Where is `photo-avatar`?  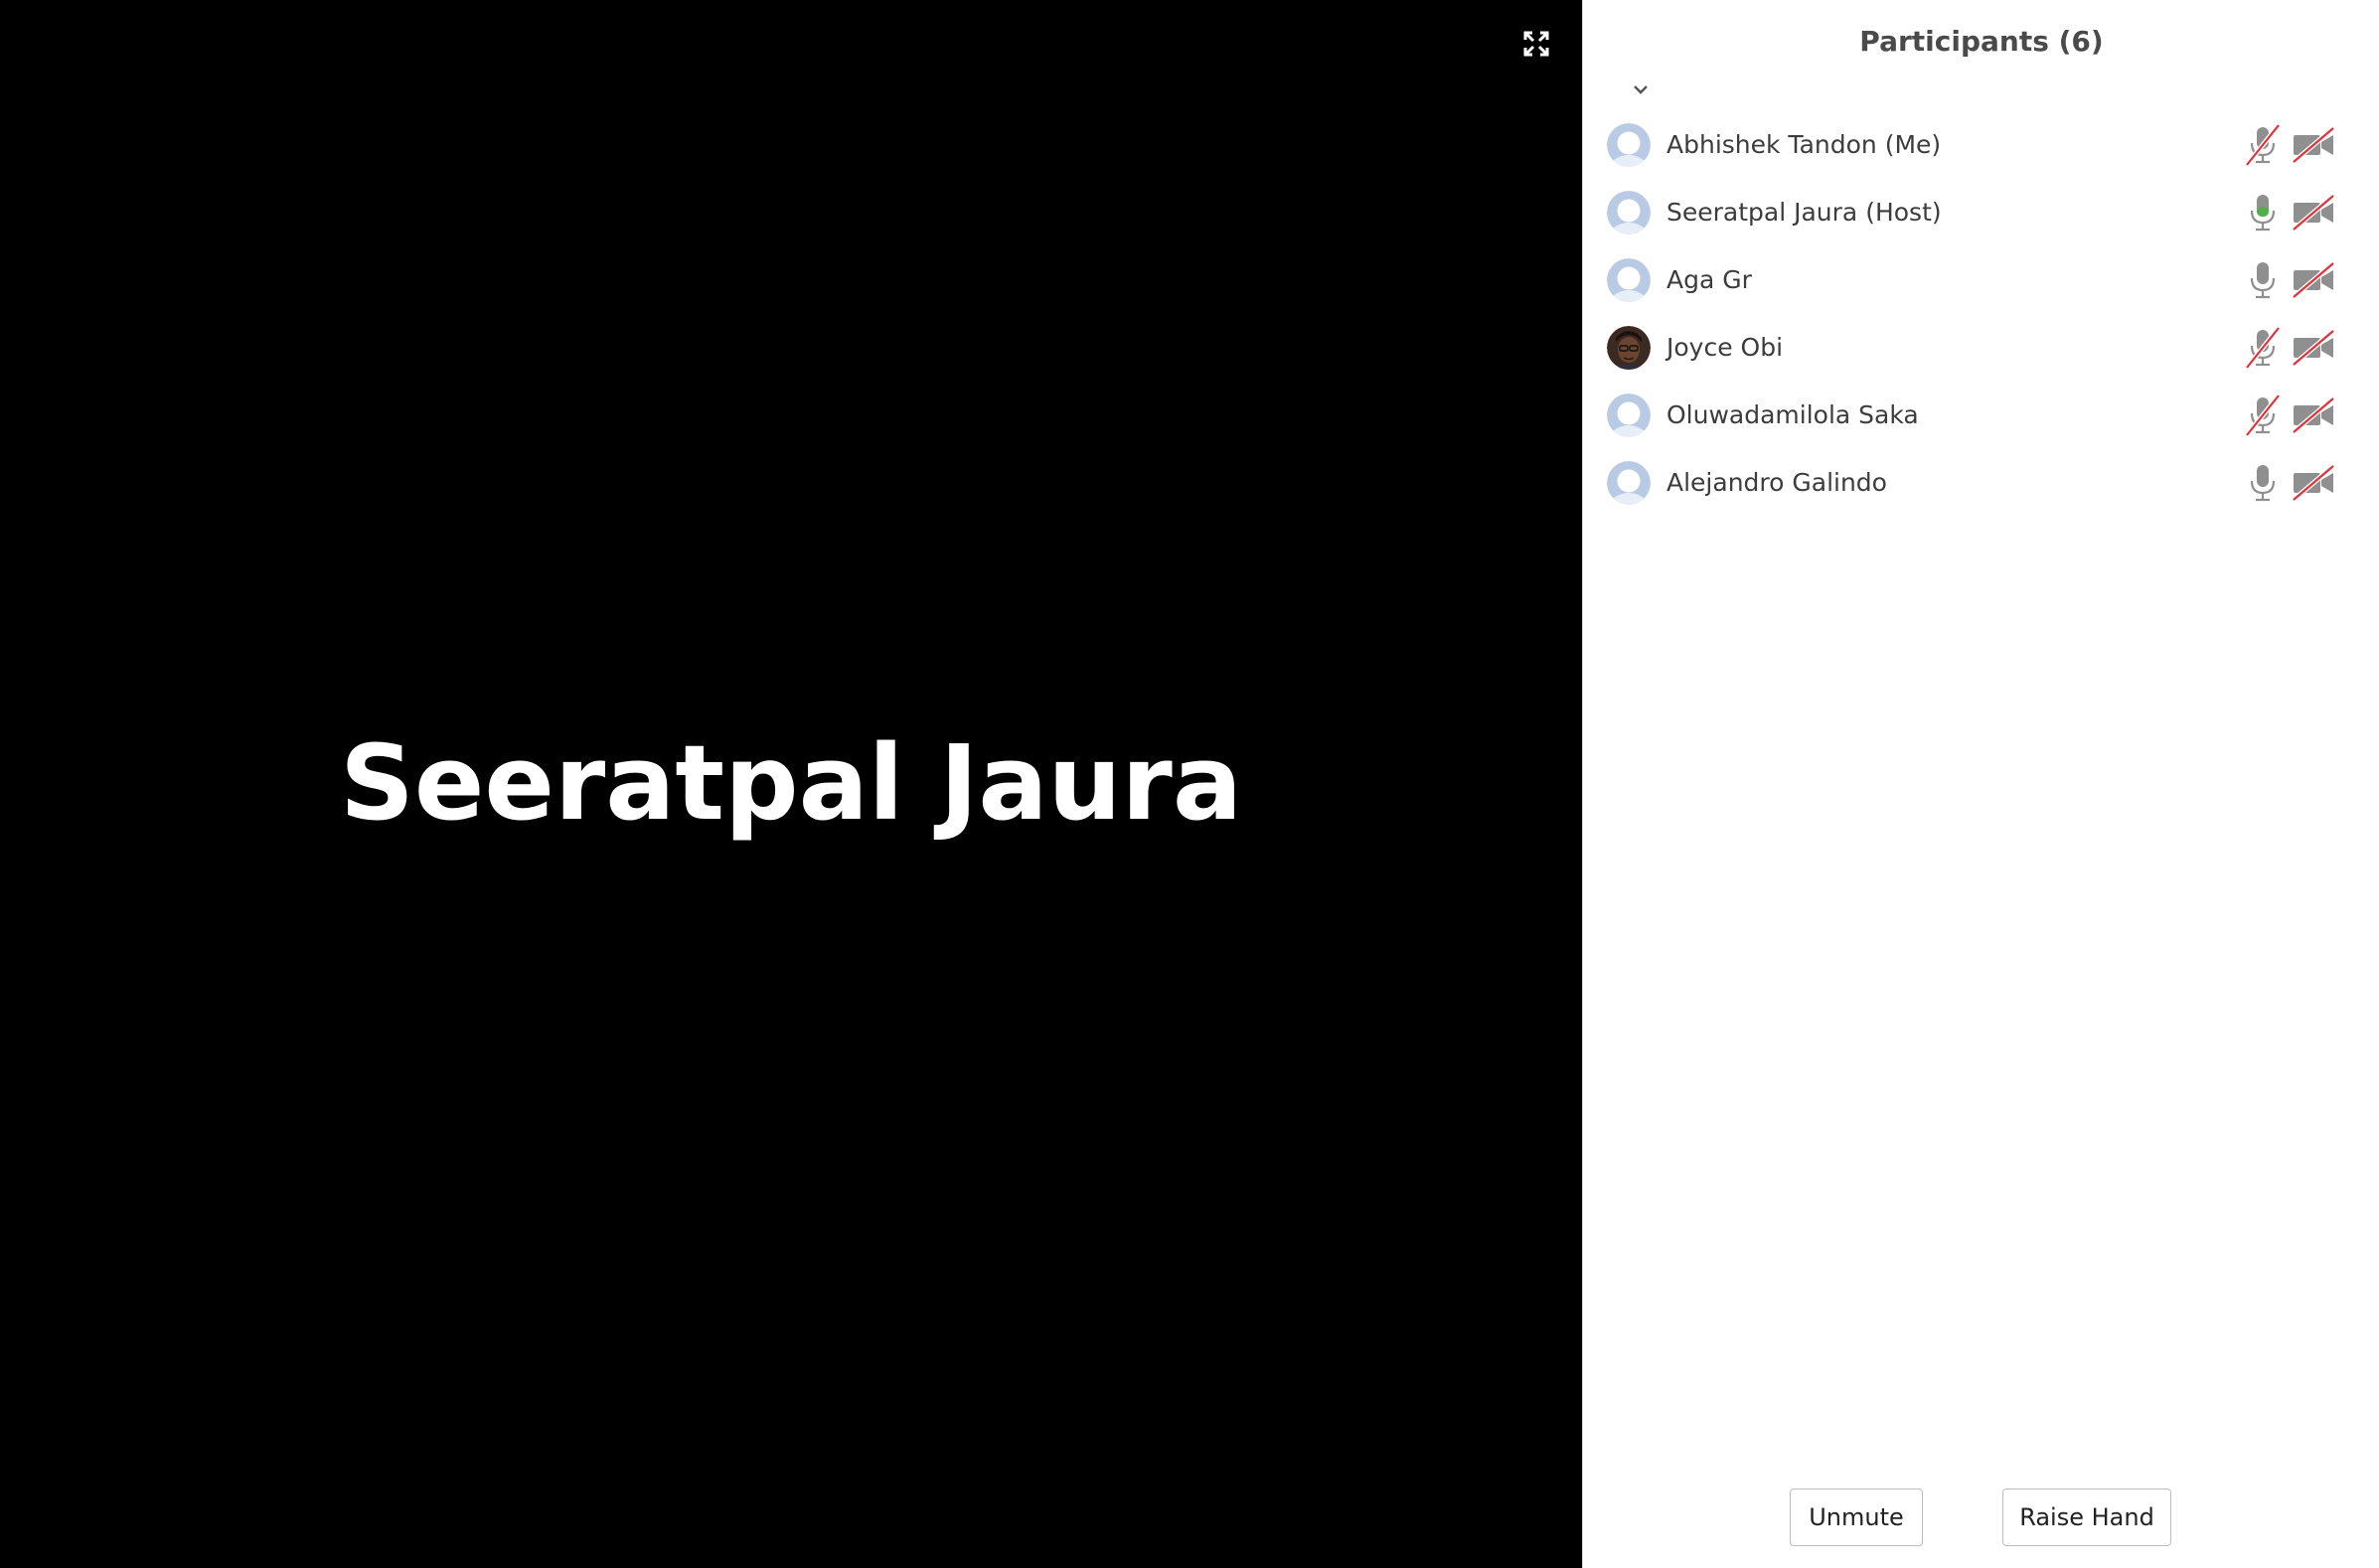
photo-avatar is located at coordinates (1629, 348).